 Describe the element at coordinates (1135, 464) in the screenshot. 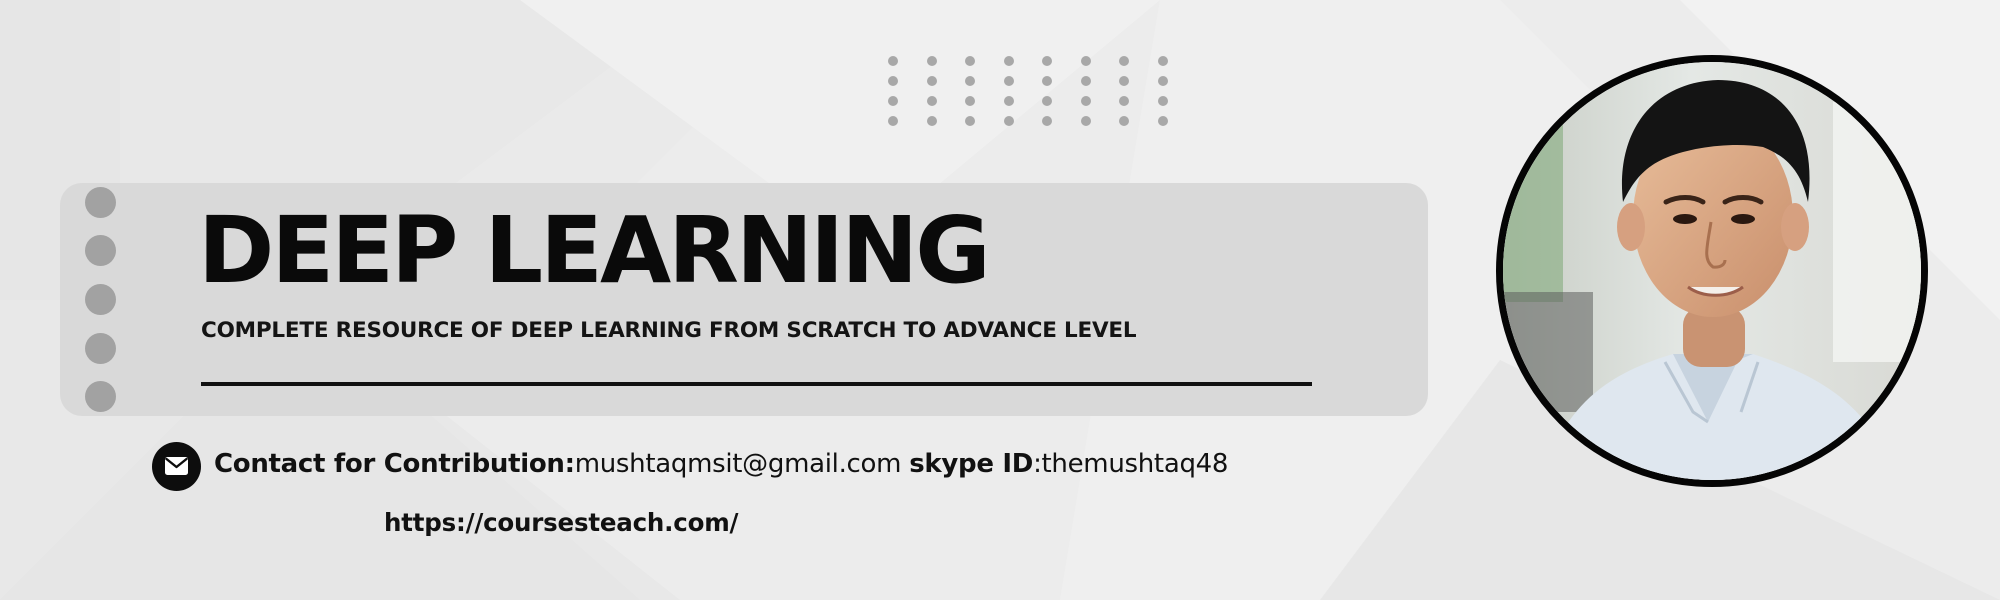

I see `skype-id: themushtaq48` at that location.